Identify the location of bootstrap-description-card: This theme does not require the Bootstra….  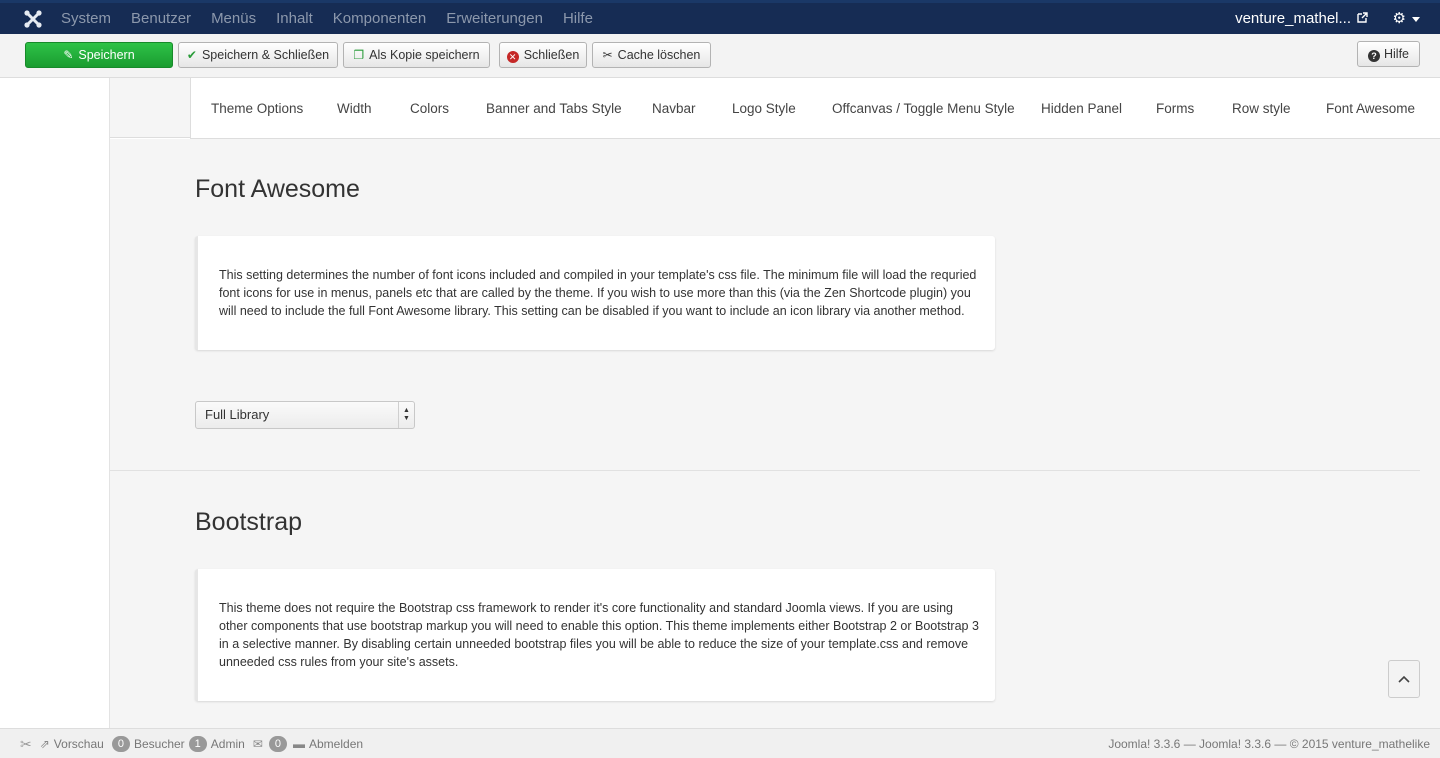
(595, 635).